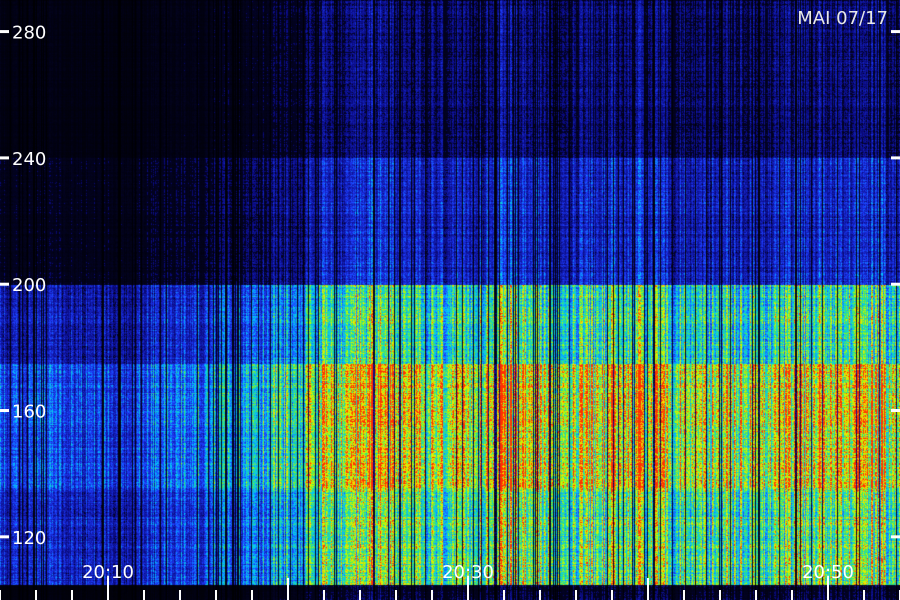  What do you see at coordinates (828, 572) in the screenshot?
I see `x-tick-label: 20:50` at bounding box center [828, 572].